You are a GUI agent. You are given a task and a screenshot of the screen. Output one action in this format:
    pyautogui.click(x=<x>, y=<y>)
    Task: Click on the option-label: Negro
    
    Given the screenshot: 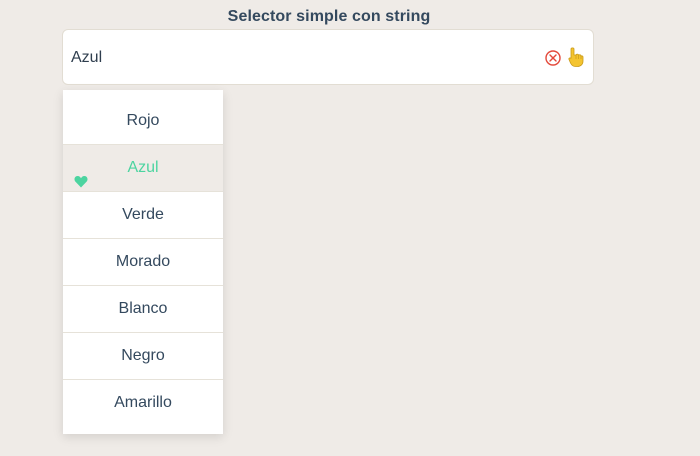 What is the action you would take?
    pyautogui.click(x=143, y=355)
    